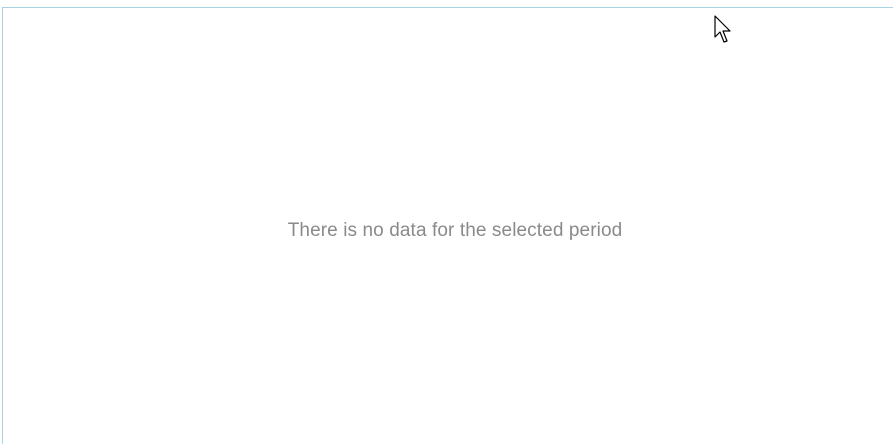 This screenshot has width=893, height=444. I want to click on mouse-cursor-icon, so click(722, 29).